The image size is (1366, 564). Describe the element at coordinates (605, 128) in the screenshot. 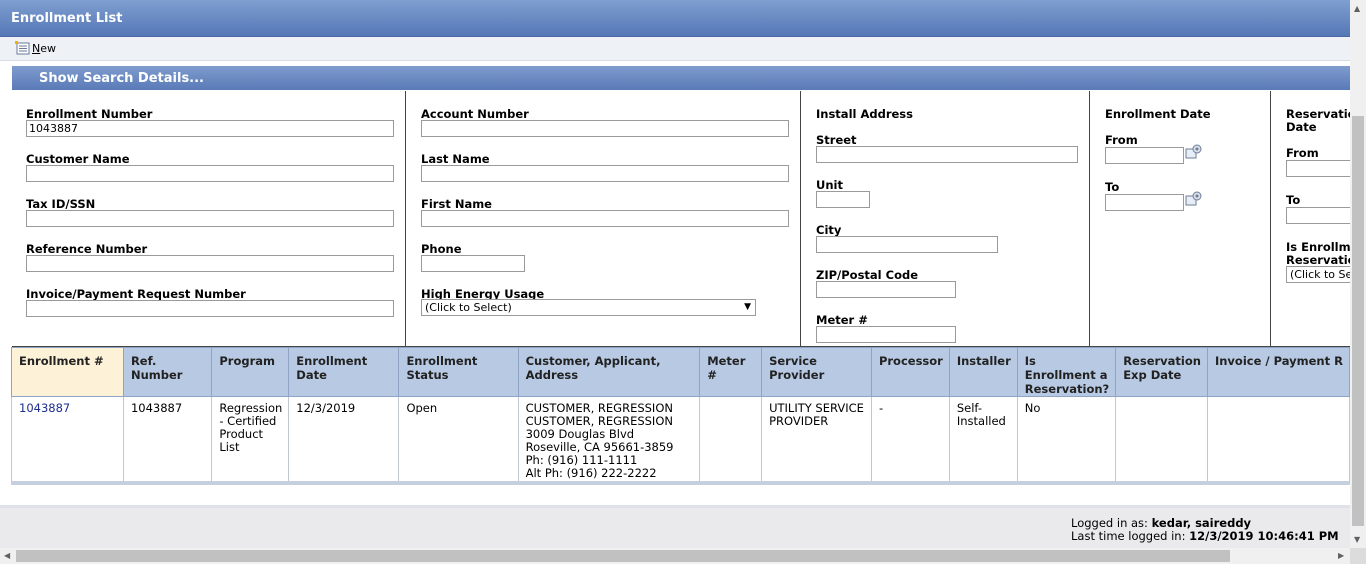

I see `account-number-input` at that location.